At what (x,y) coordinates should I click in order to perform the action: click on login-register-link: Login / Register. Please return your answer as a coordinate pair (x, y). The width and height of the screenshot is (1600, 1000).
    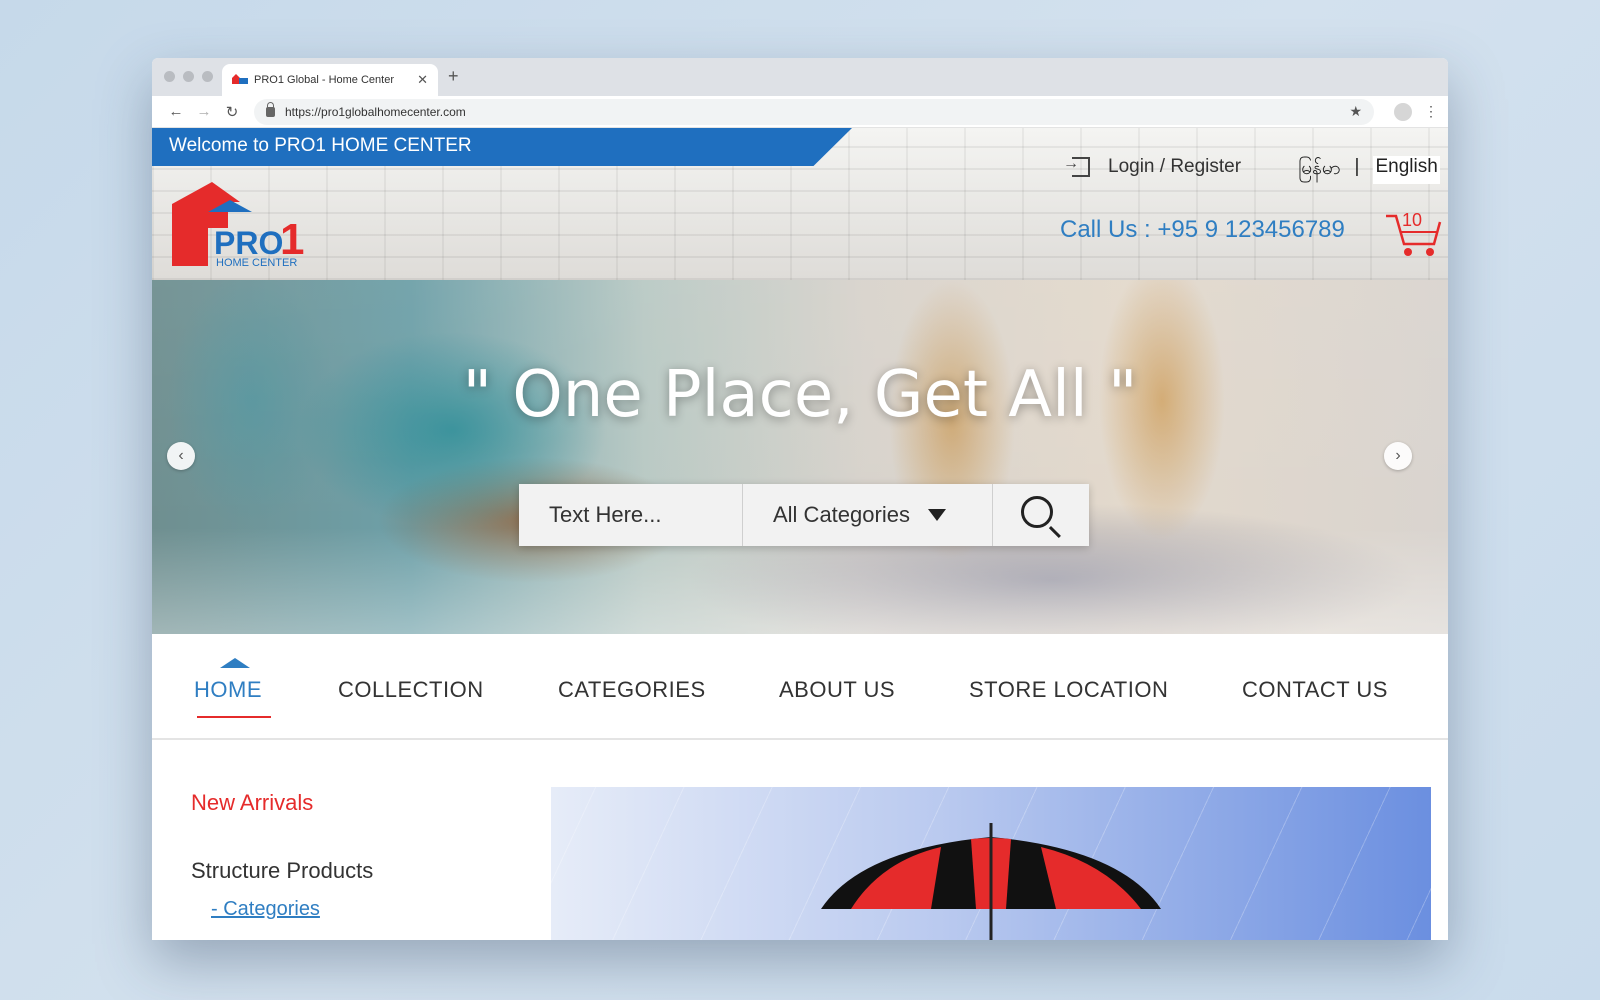
    Looking at the image, I should click on (1152, 166).